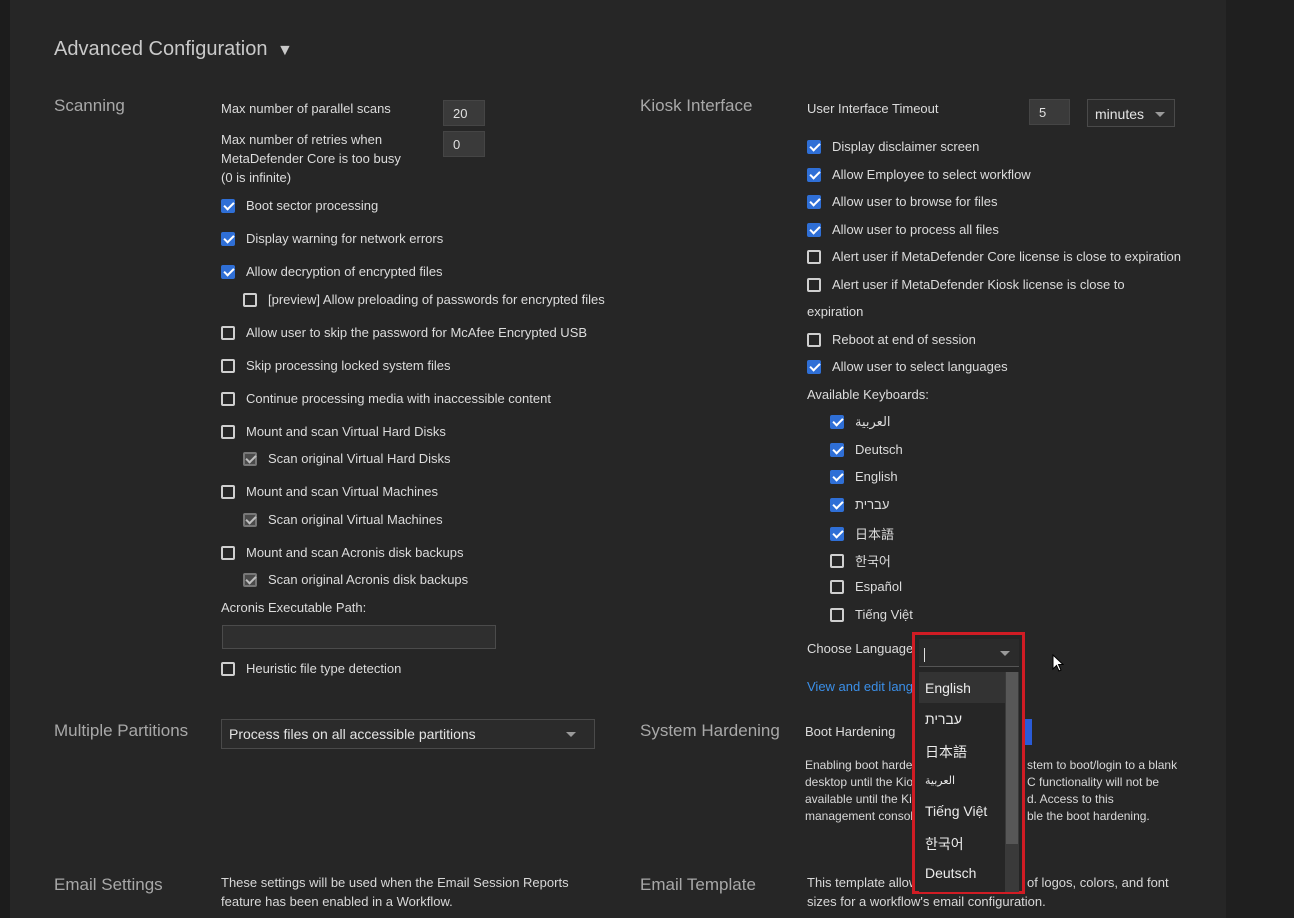  What do you see at coordinates (332, 271) in the screenshot?
I see `option-decryption: Allow decryption of encrypted files` at bounding box center [332, 271].